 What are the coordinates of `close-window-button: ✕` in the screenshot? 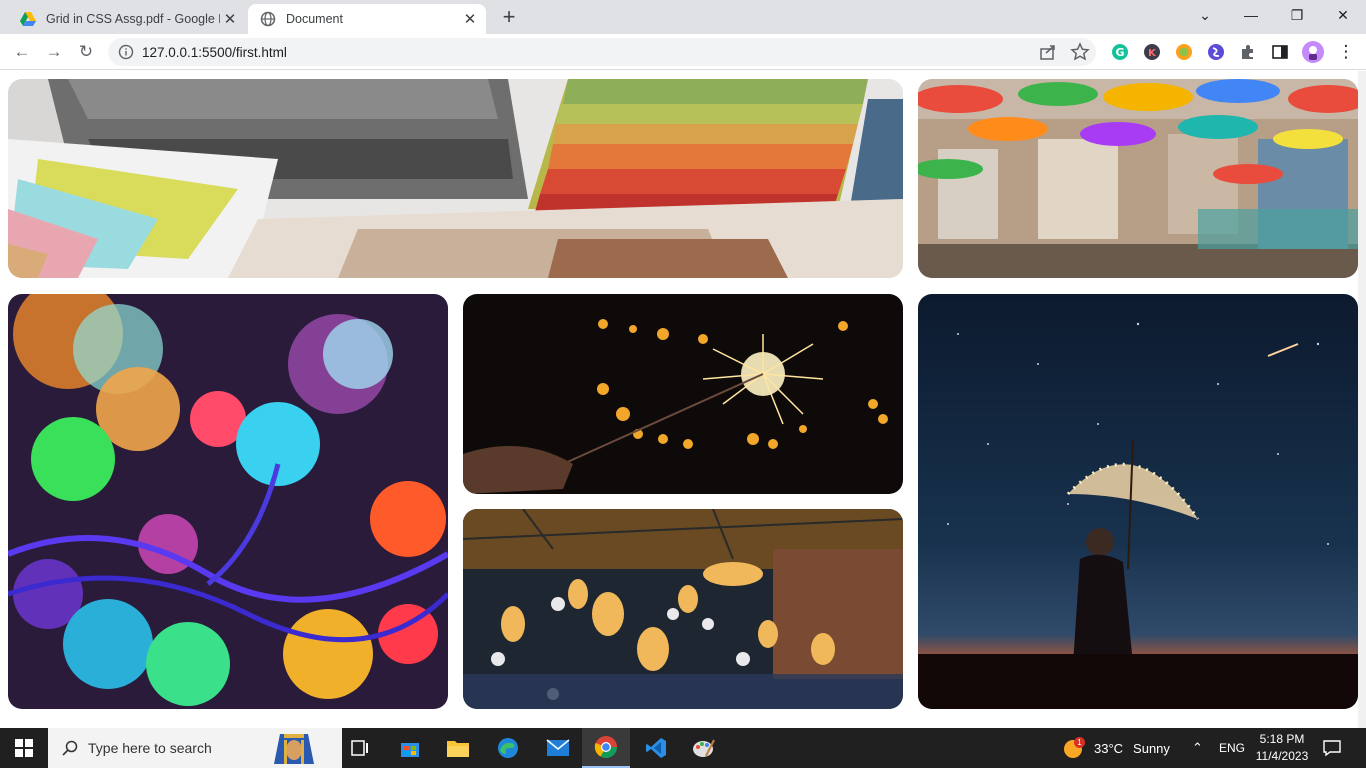 It's located at (1343, 15).